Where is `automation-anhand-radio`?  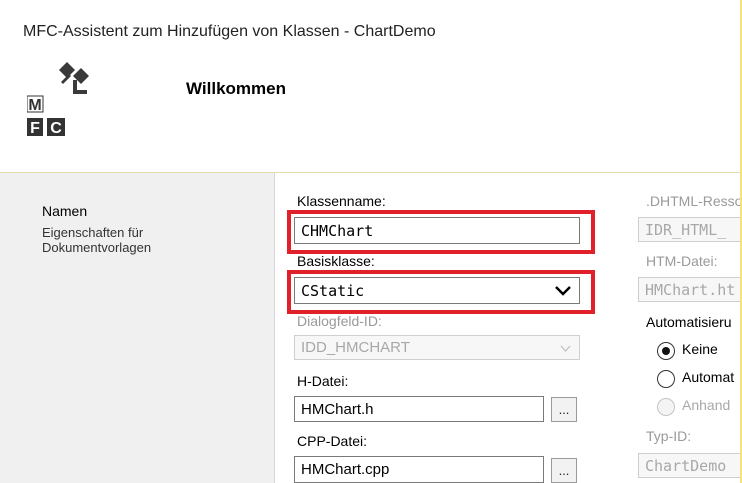
automation-anhand-radio is located at coordinates (666, 407).